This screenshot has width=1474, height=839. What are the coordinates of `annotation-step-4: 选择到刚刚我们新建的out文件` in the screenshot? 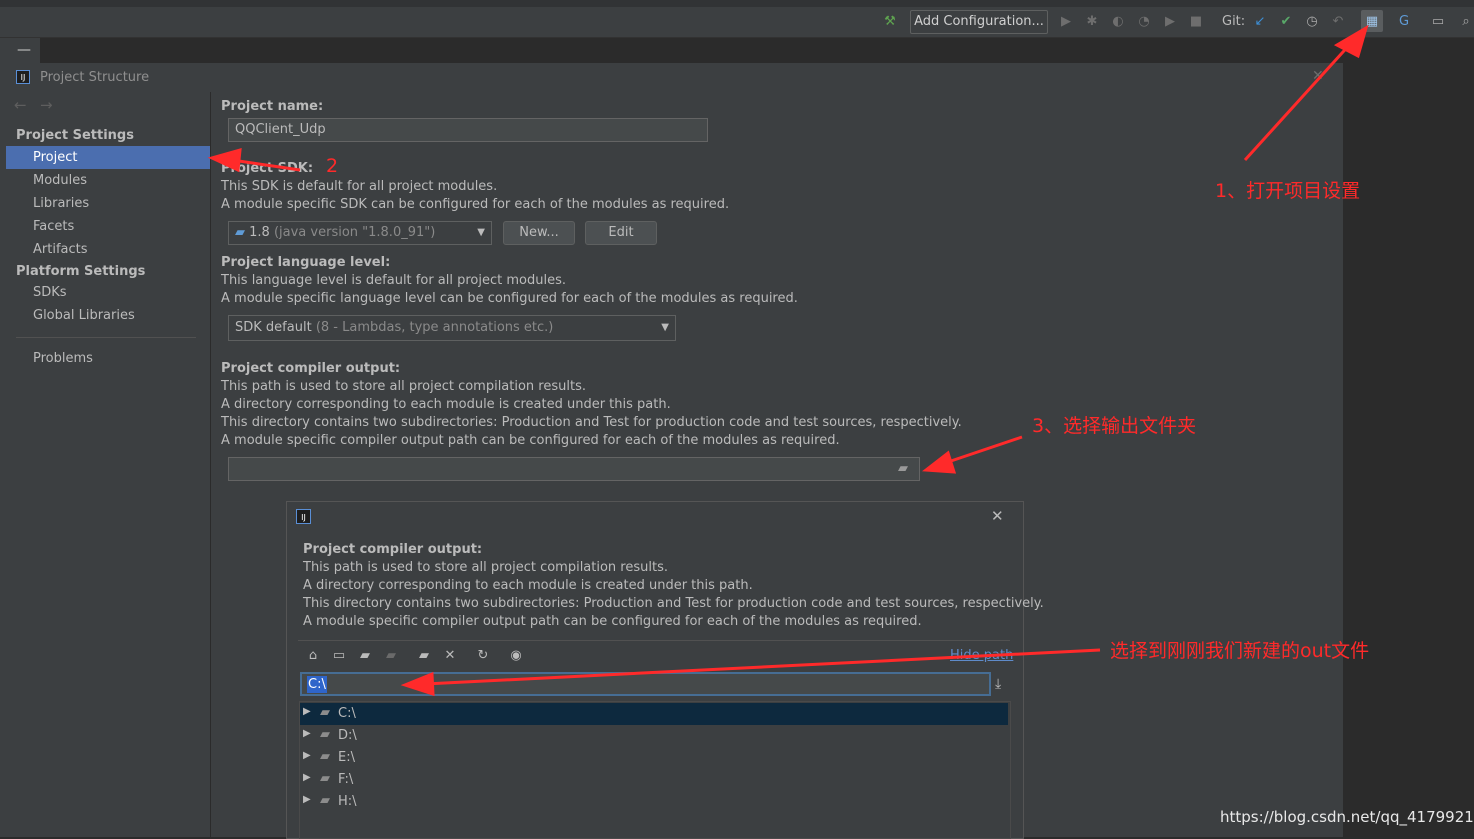 It's located at (1240, 651).